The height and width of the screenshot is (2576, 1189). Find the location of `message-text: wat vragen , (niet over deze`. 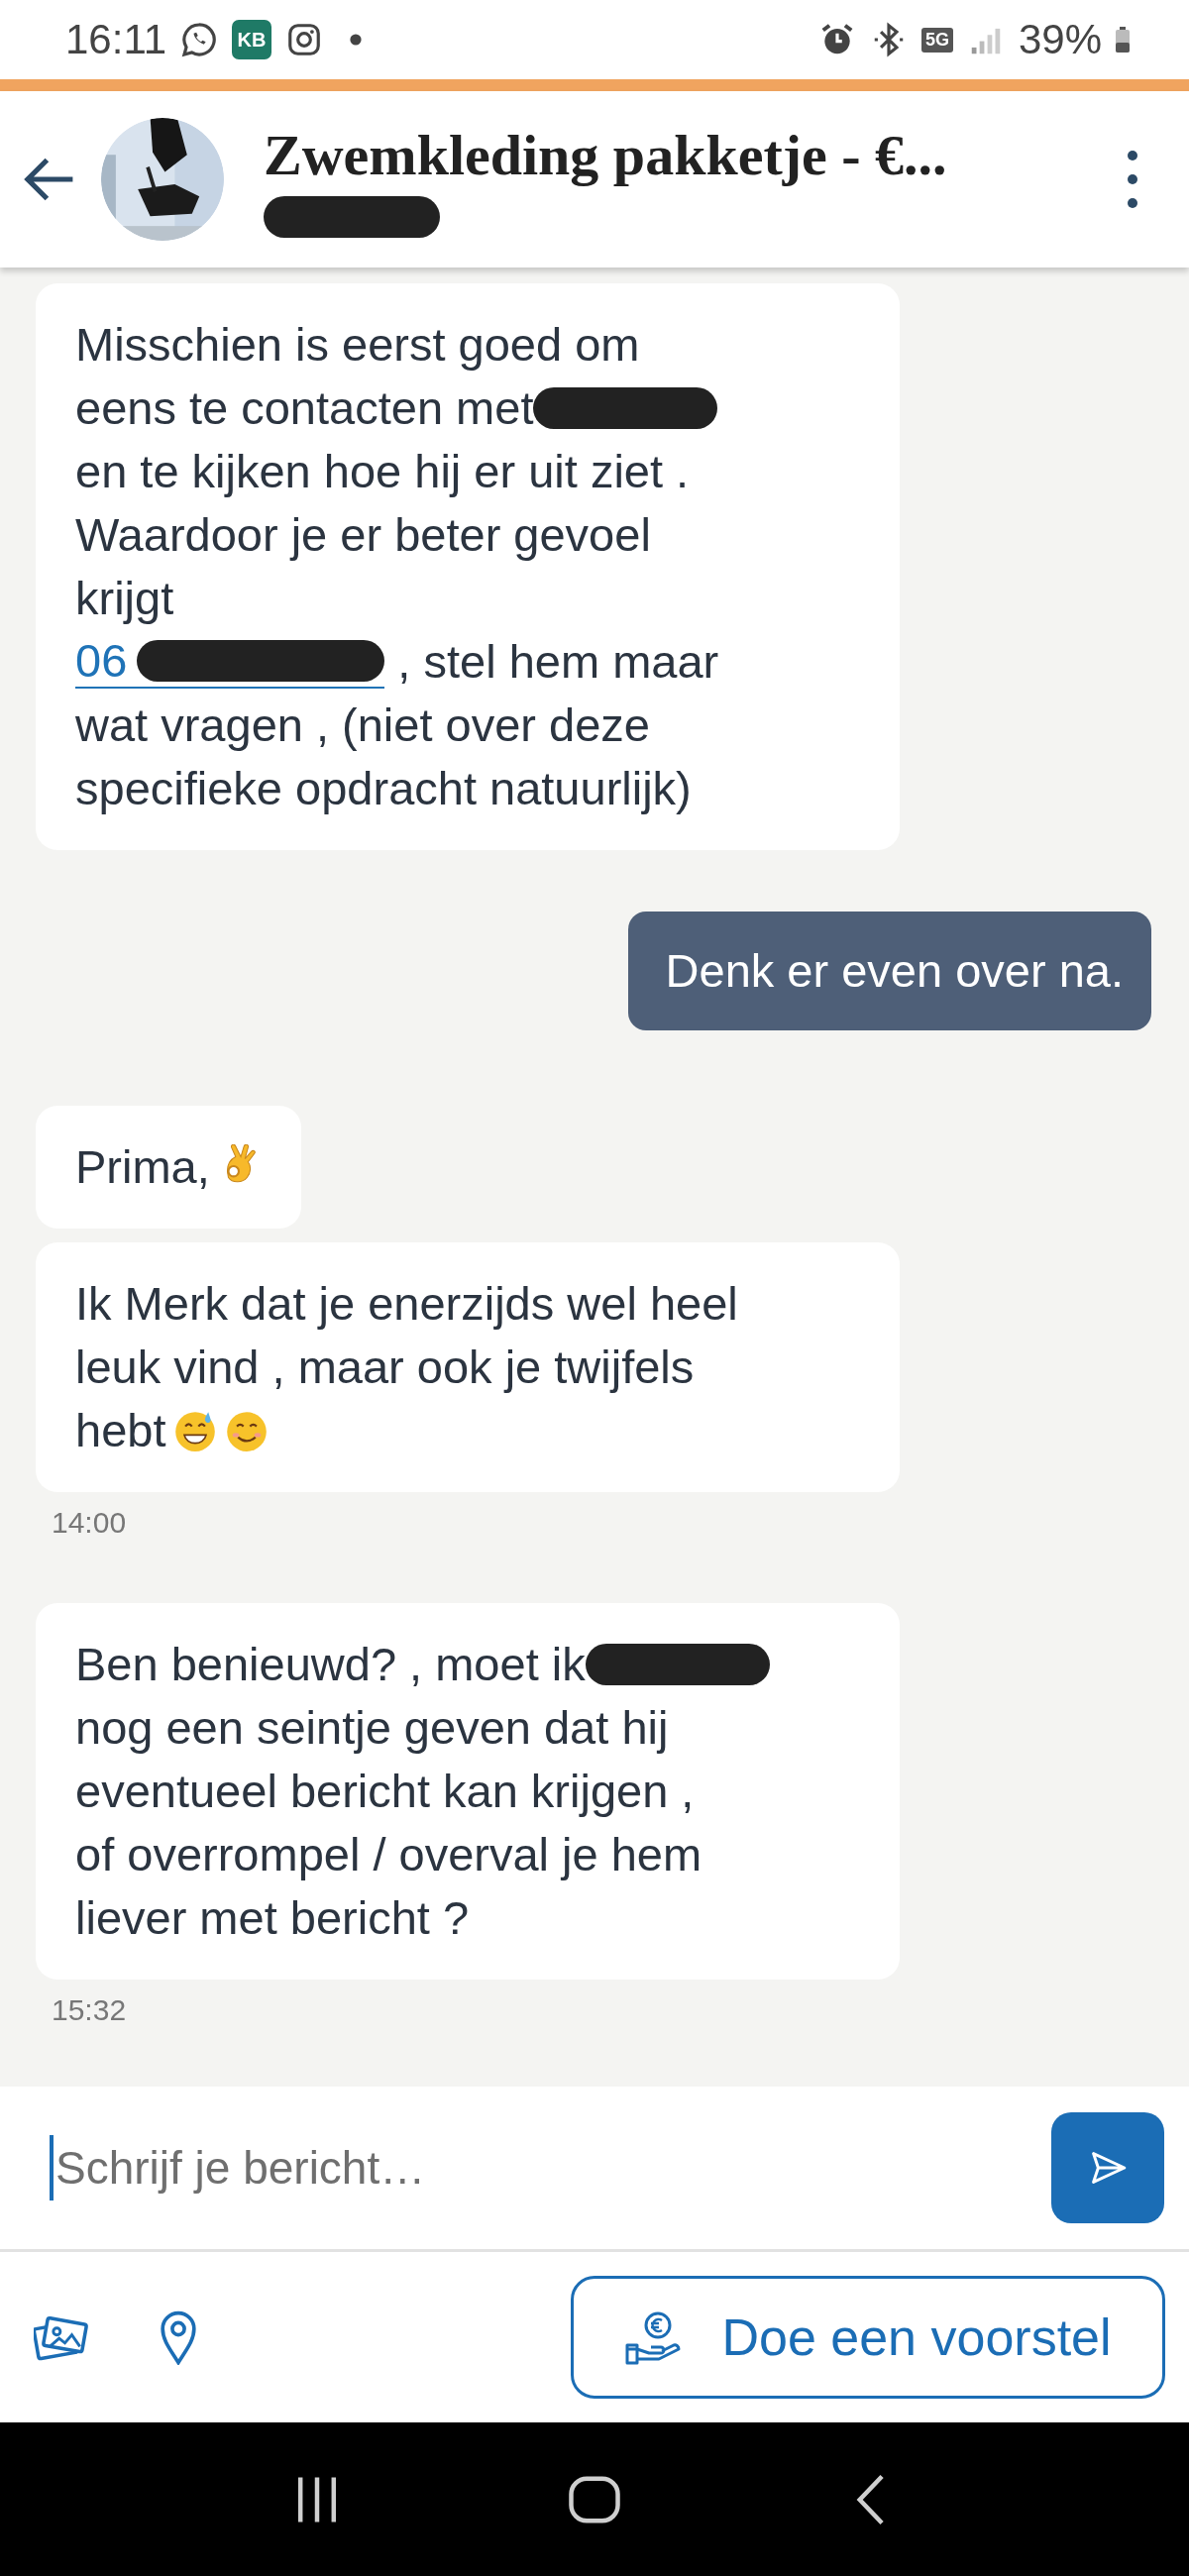

message-text: wat vragen , (niet over deze is located at coordinates (362, 725).